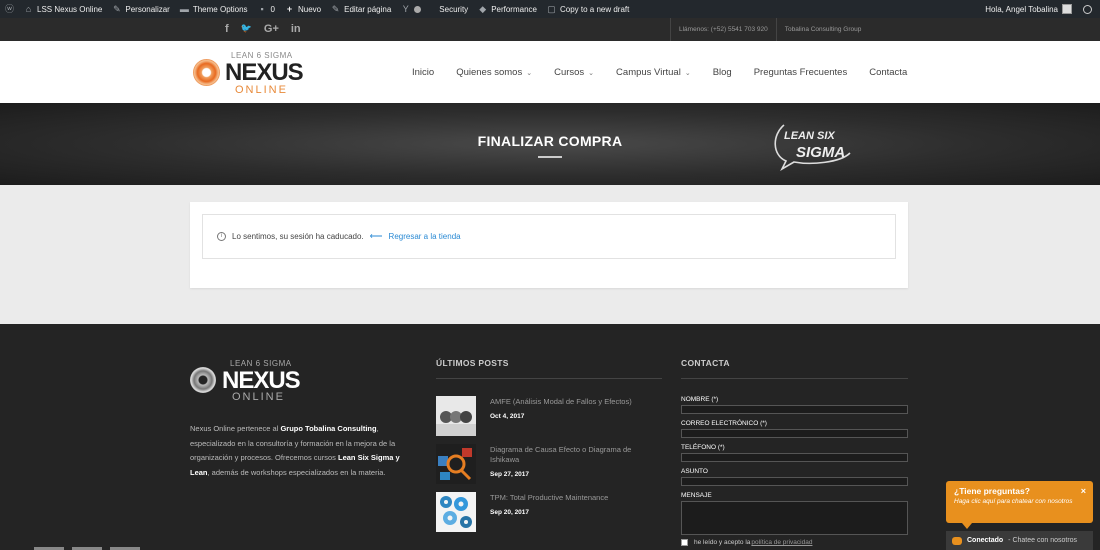 The height and width of the screenshot is (550, 1100). Describe the element at coordinates (263, 29) in the screenshot. I see `social-links: f 🐦 G+ in` at that location.